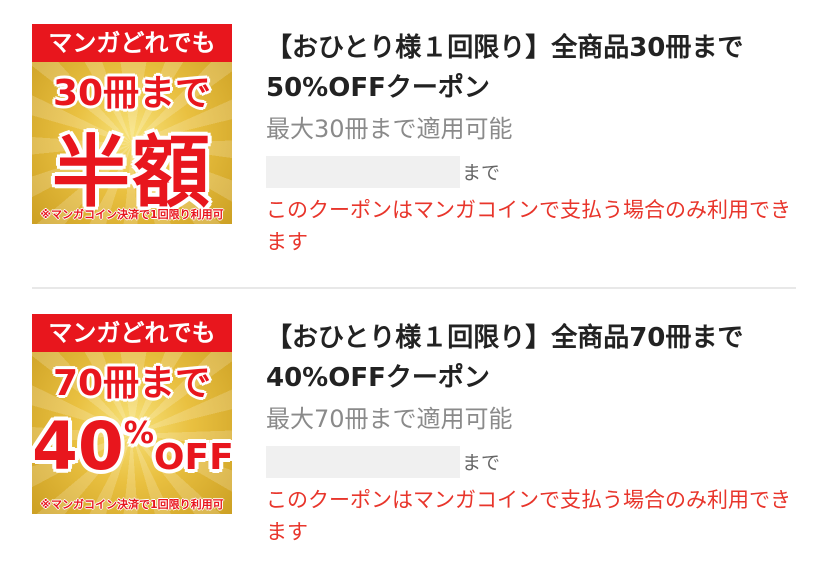 The height and width of the screenshot is (574, 828). I want to click on banner-limit-text: 70冊まで, so click(132, 383).